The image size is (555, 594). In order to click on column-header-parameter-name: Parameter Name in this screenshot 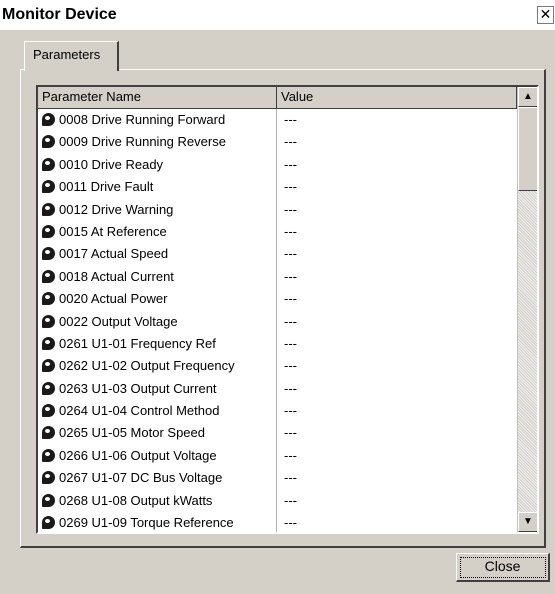, I will do `click(157, 98)`.